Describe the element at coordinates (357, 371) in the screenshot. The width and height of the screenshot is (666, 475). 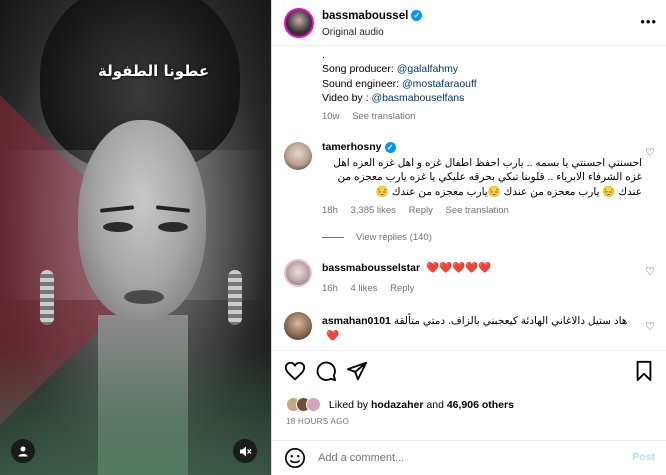
I see `share-send-icon` at that location.